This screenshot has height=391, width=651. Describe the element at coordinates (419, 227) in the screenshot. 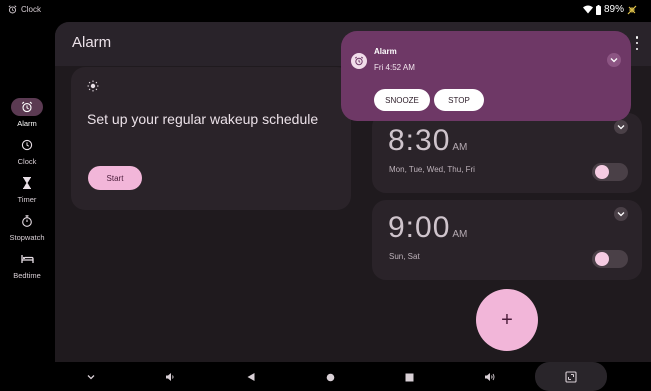

I see `alarm-time-value: 9:00` at that location.